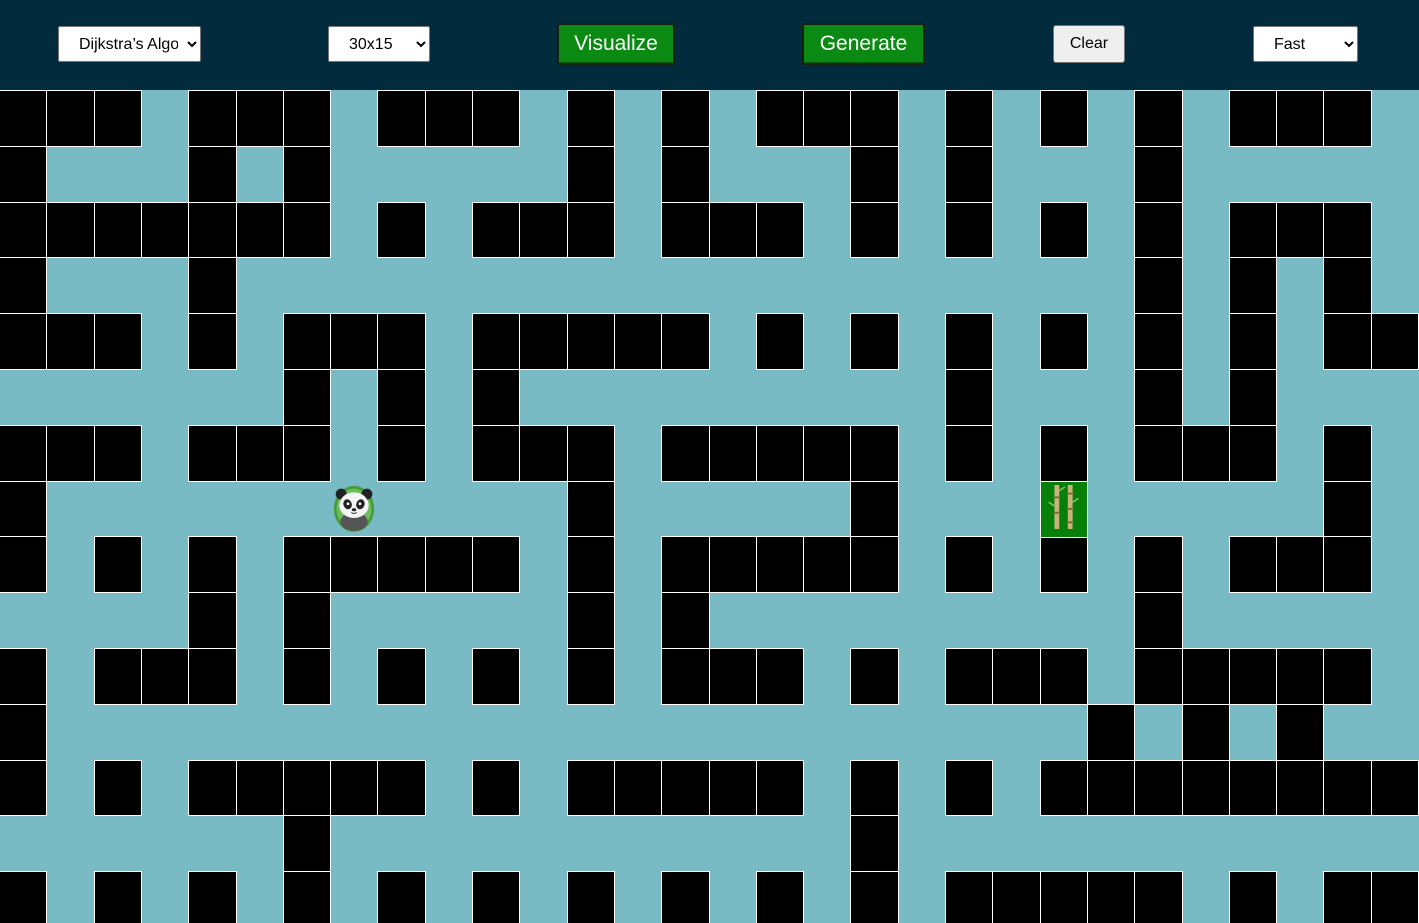  What do you see at coordinates (863, 44) in the screenshot?
I see `generate-button: Generate` at bounding box center [863, 44].